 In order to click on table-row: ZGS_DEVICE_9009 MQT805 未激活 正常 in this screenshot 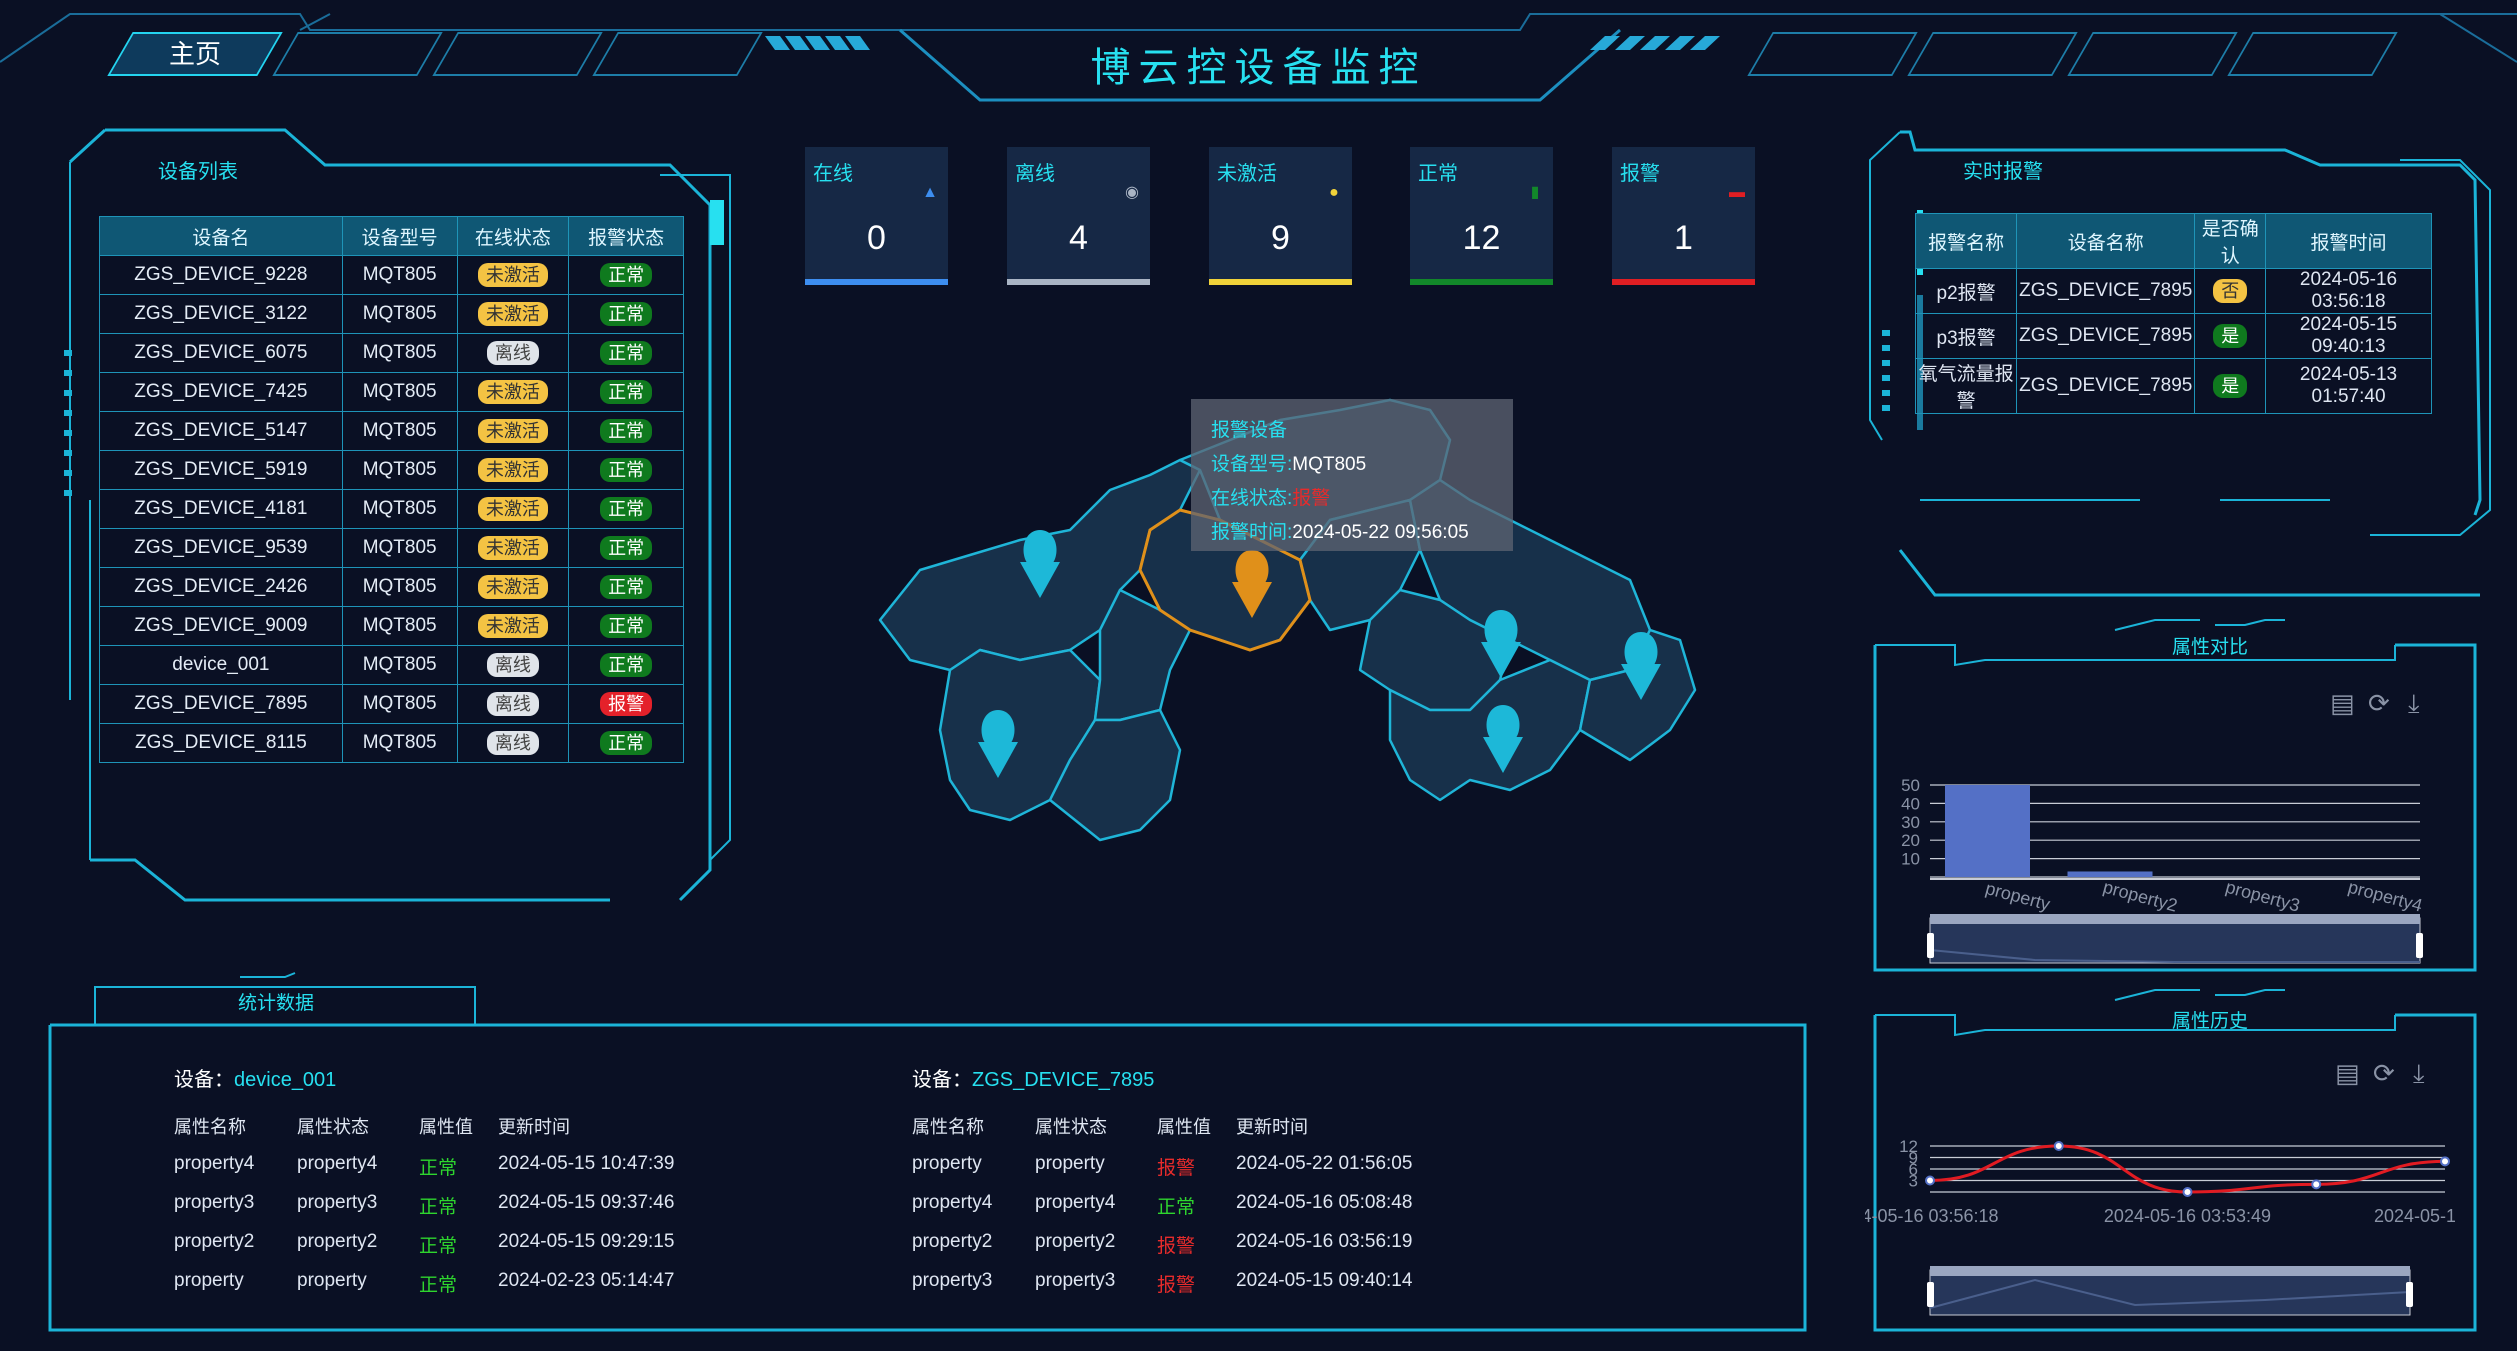, I will do `click(391, 626)`.